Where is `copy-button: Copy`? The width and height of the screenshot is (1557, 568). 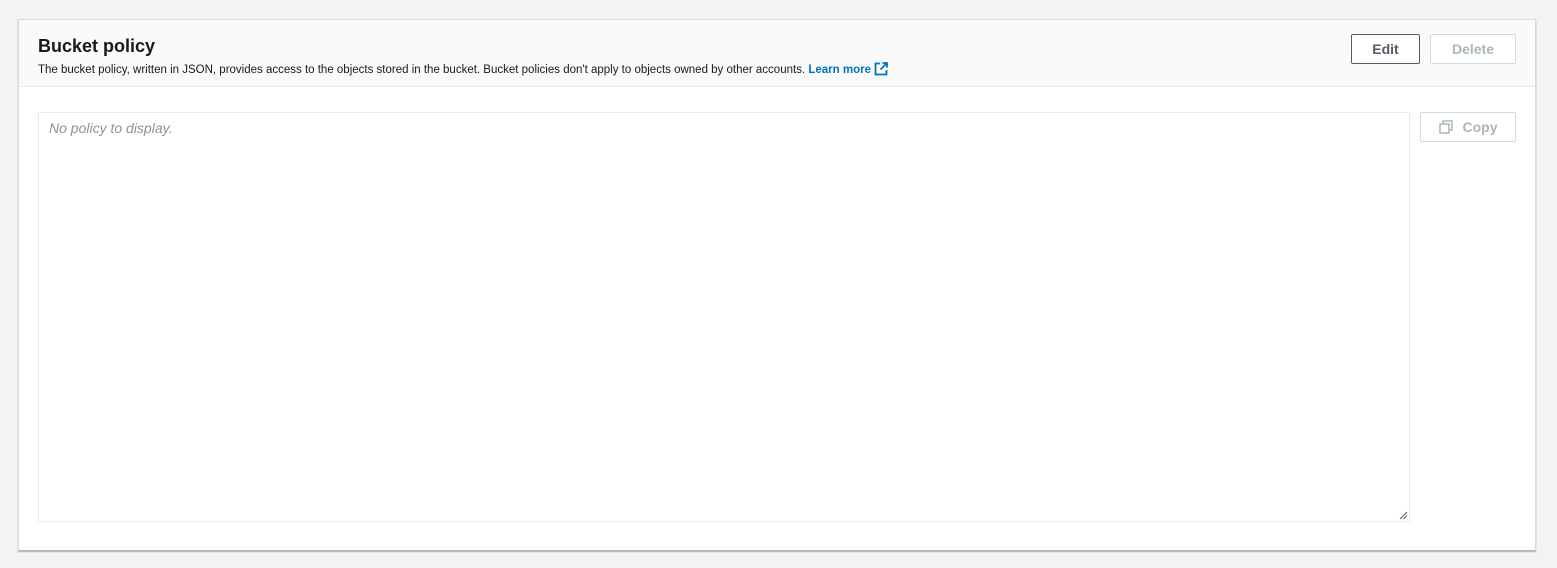
copy-button: Copy is located at coordinates (1468, 127).